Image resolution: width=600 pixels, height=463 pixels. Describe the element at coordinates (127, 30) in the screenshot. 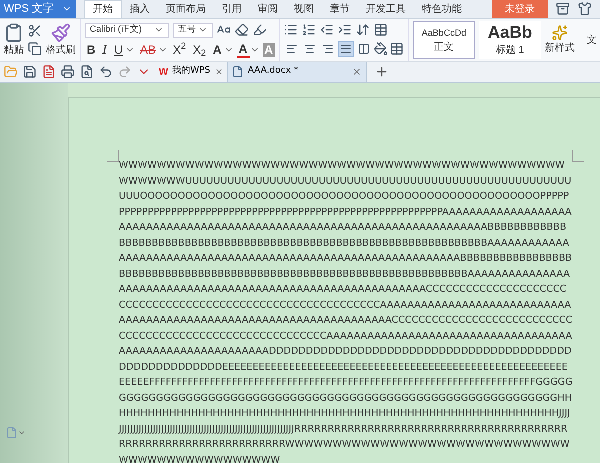

I see `font-name-field: Calibri (正文)` at that location.